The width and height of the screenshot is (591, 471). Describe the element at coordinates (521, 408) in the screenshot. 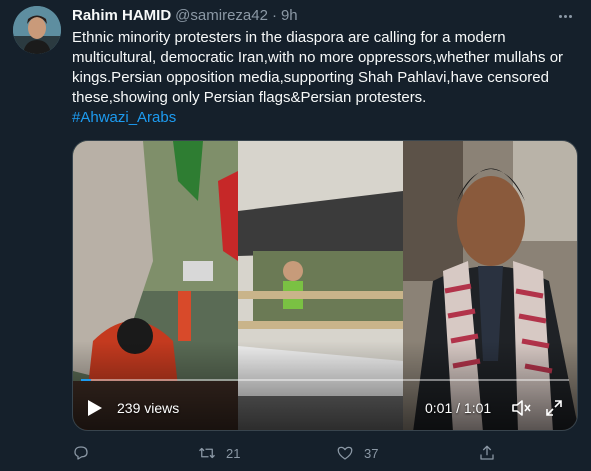

I see `volume-icon` at that location.